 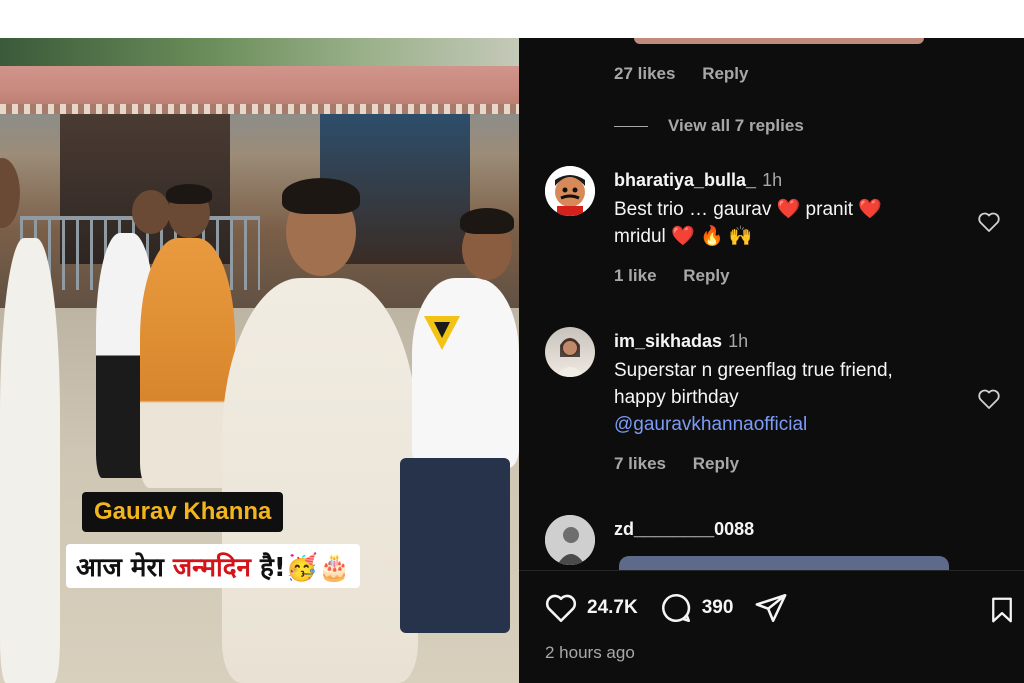 What do you see at coordinates (187, 363) in the screenshot?
I see `person-orange-kurta` at bounding box center [187, 363].